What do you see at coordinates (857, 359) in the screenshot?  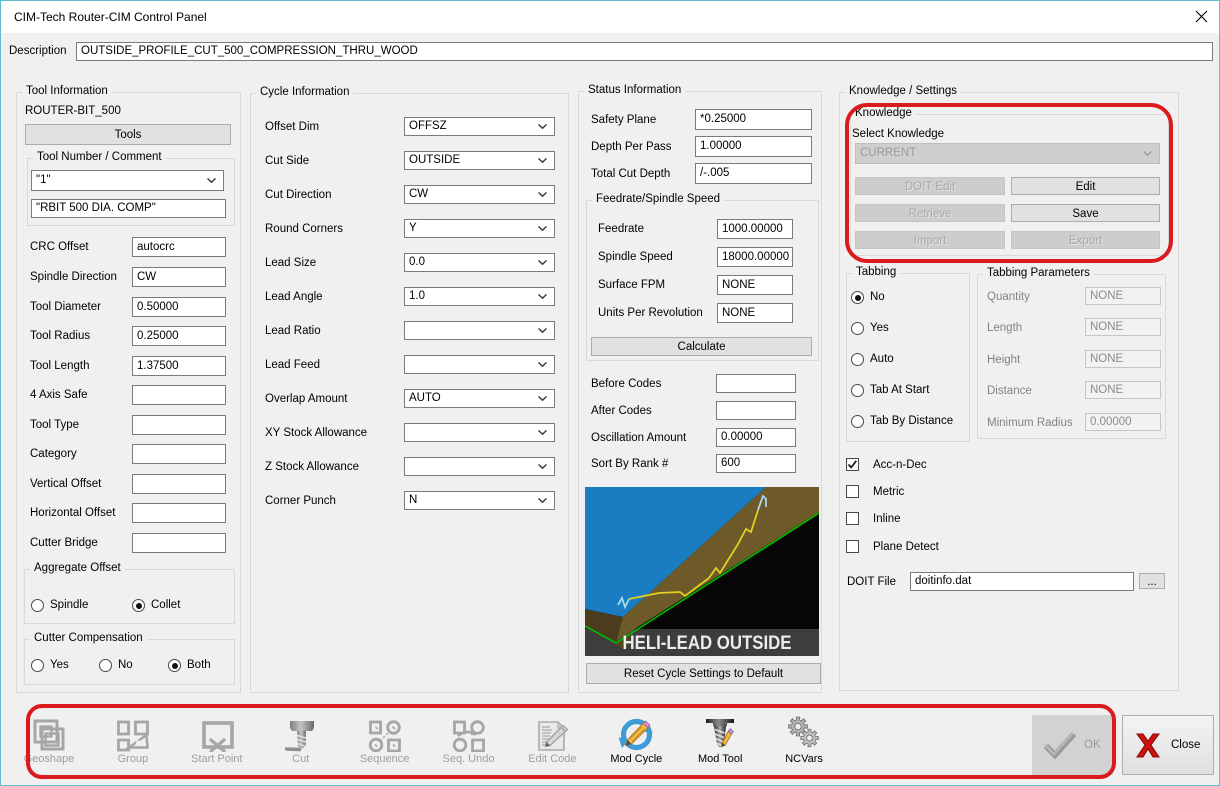 I see `tabbing-auto-radio` at bounding box center [857, 359].